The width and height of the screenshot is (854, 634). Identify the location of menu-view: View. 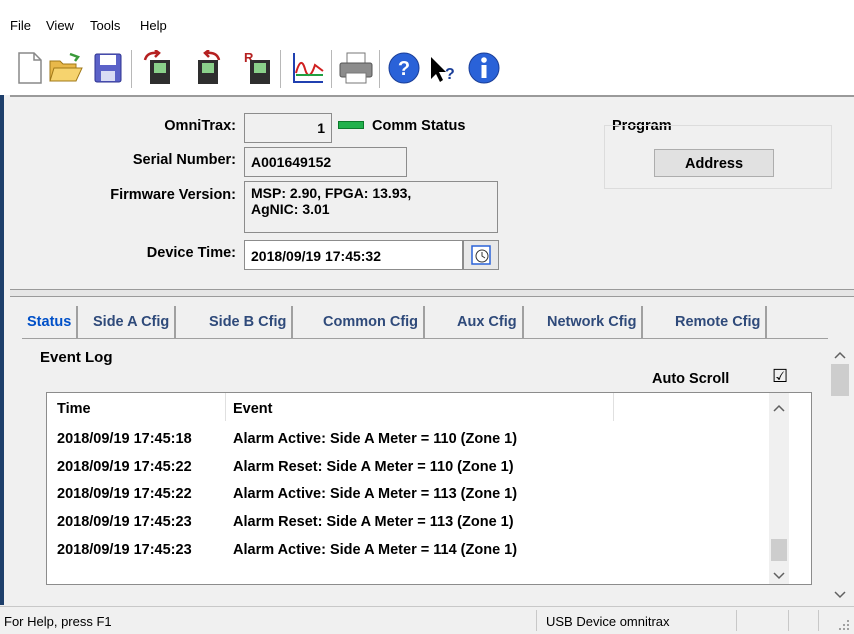
(60, 25).